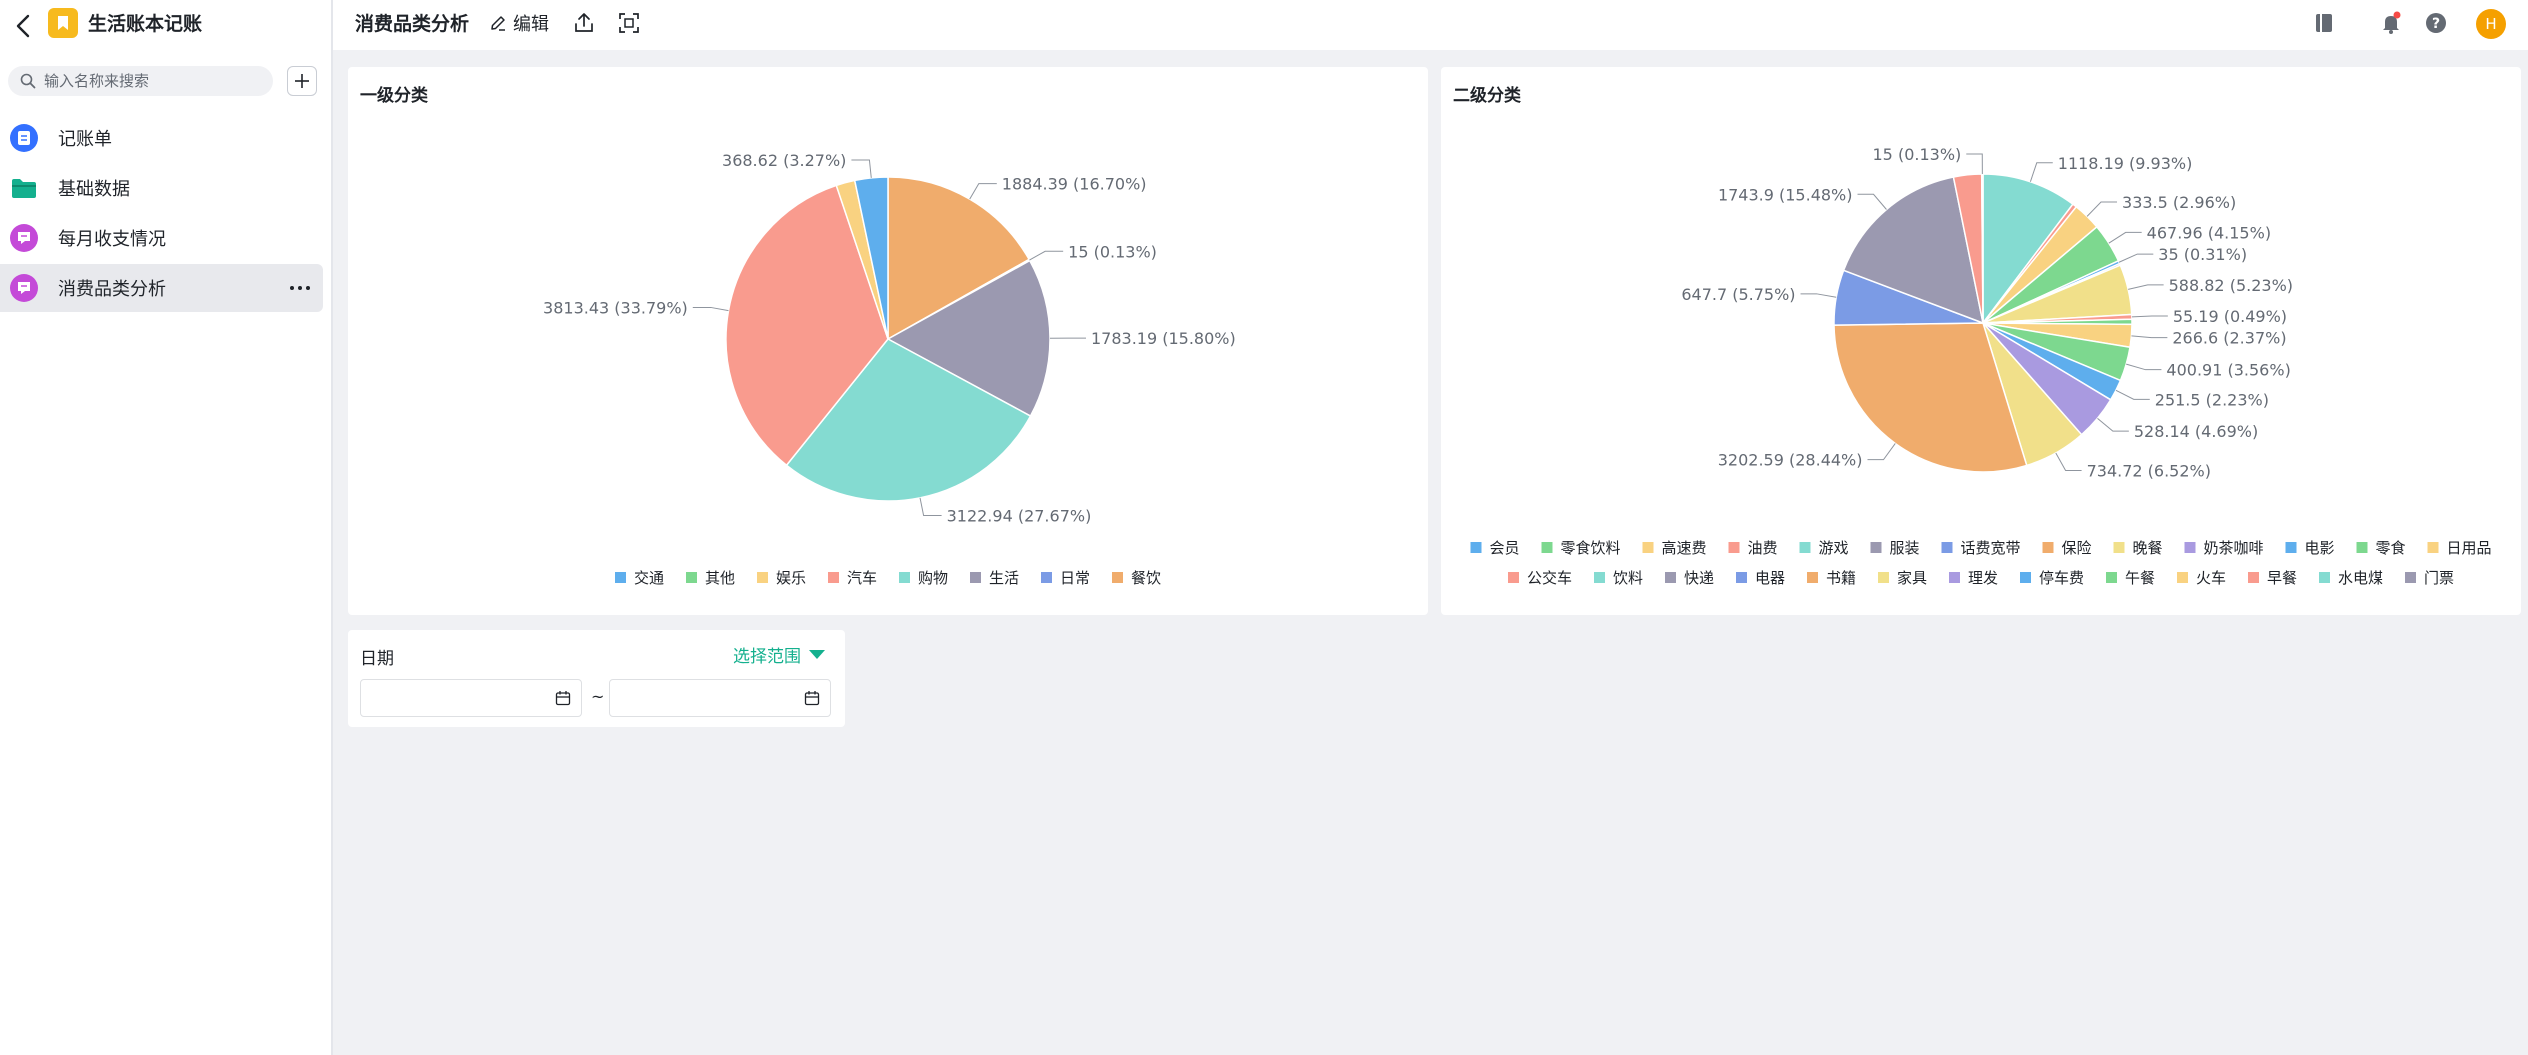 The width and height of the screenshot is (2528, 1055). I want to click on bell-icon, so click(2391, 23).